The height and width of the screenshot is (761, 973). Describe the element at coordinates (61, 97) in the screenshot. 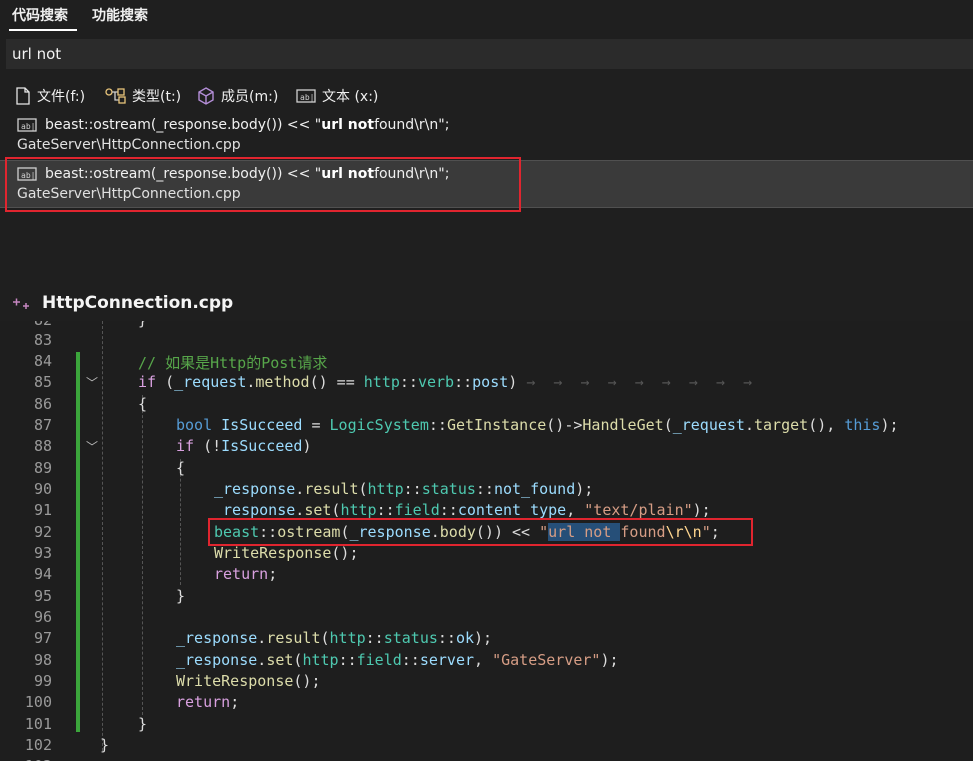

I see `filter-files-label: 文件(f:)` at that location.